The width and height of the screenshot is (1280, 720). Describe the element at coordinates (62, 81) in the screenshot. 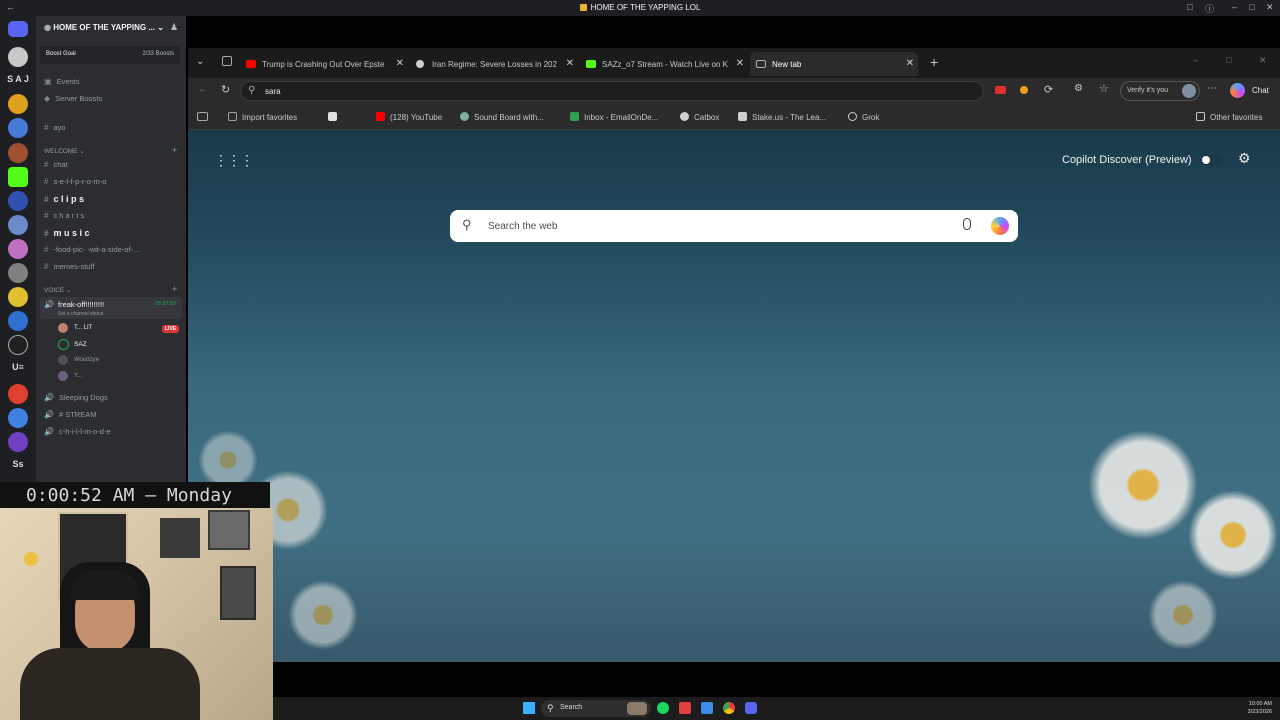

I see `menu-events: ▣ Events` at that location.